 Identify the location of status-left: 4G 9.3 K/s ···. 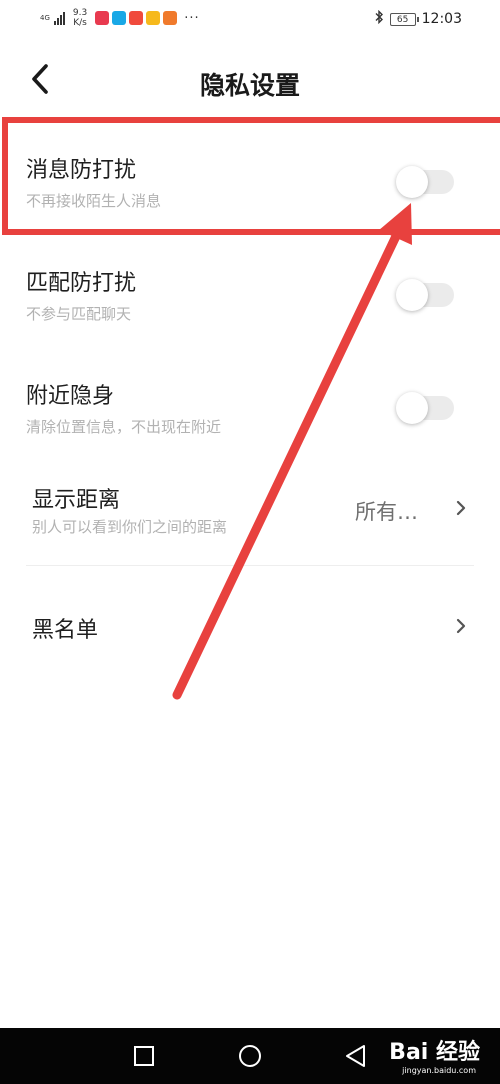
(120, 18).